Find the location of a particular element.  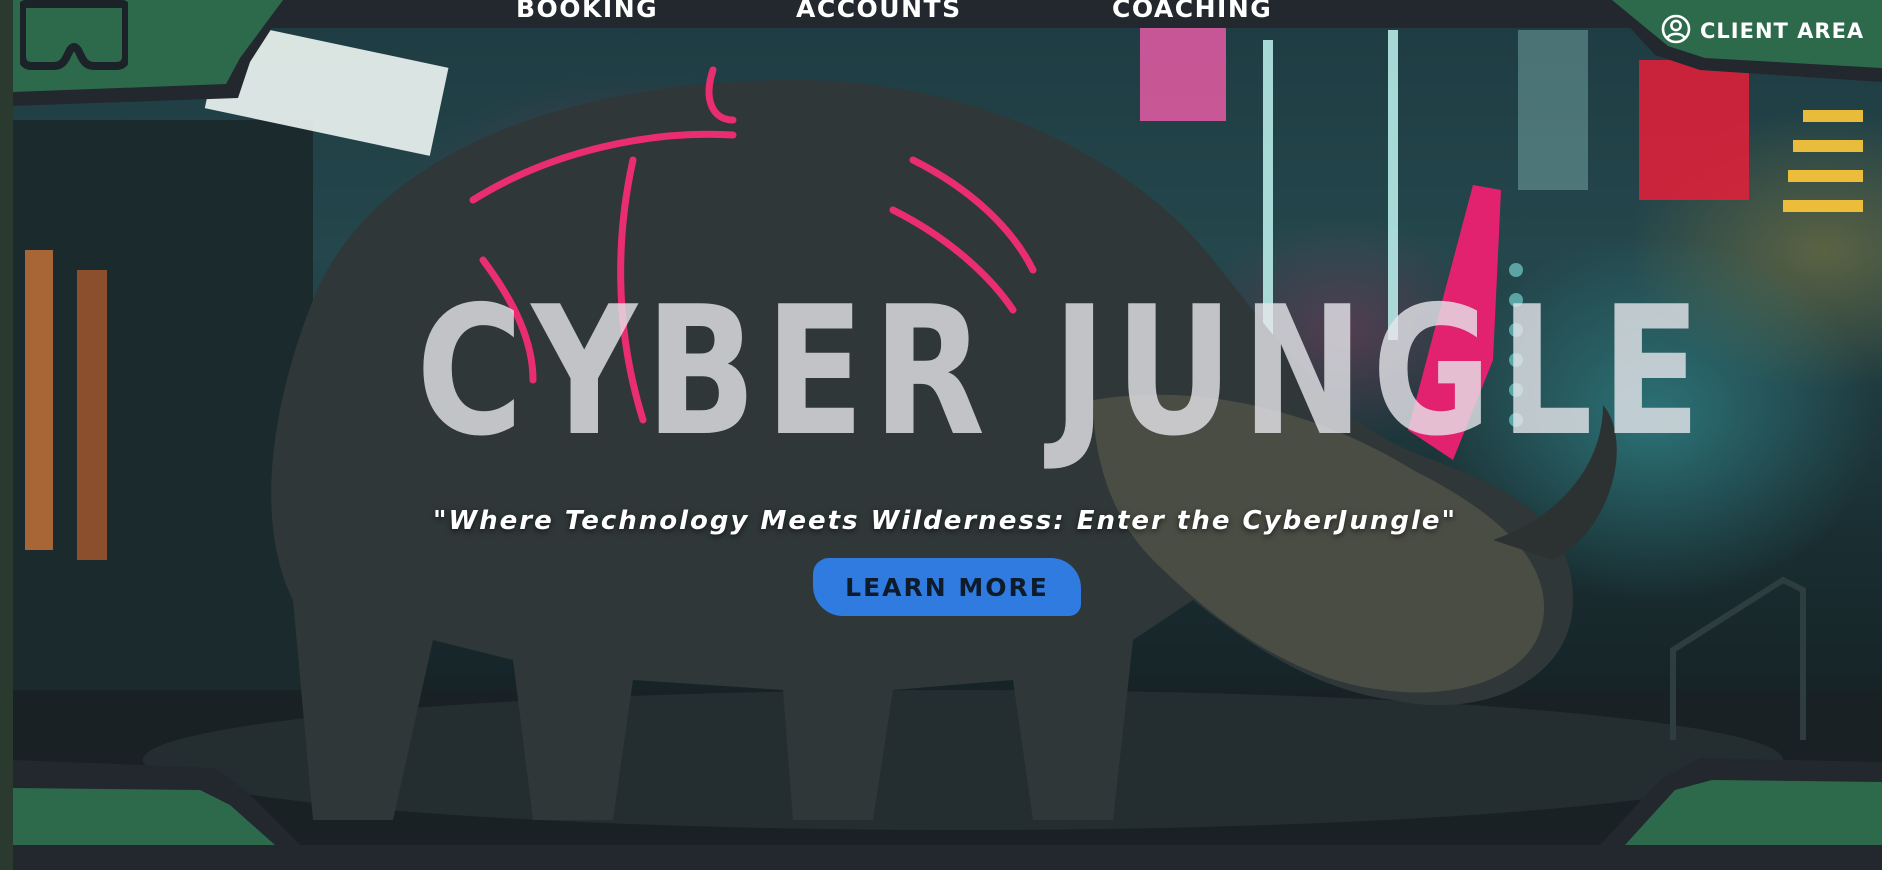

page-left-edge is located at coordinates (6, 435).